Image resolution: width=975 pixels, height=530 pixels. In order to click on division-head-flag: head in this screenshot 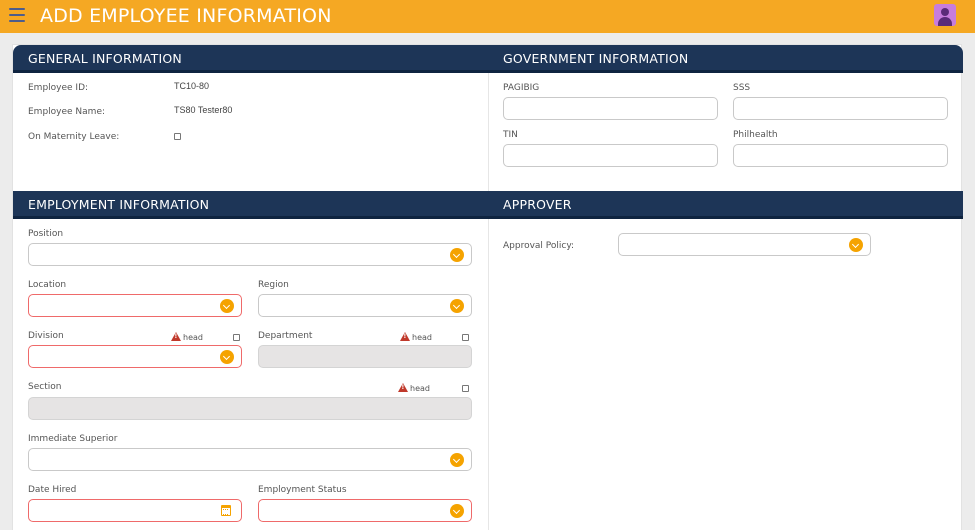, I will do `click(187, 337)`.